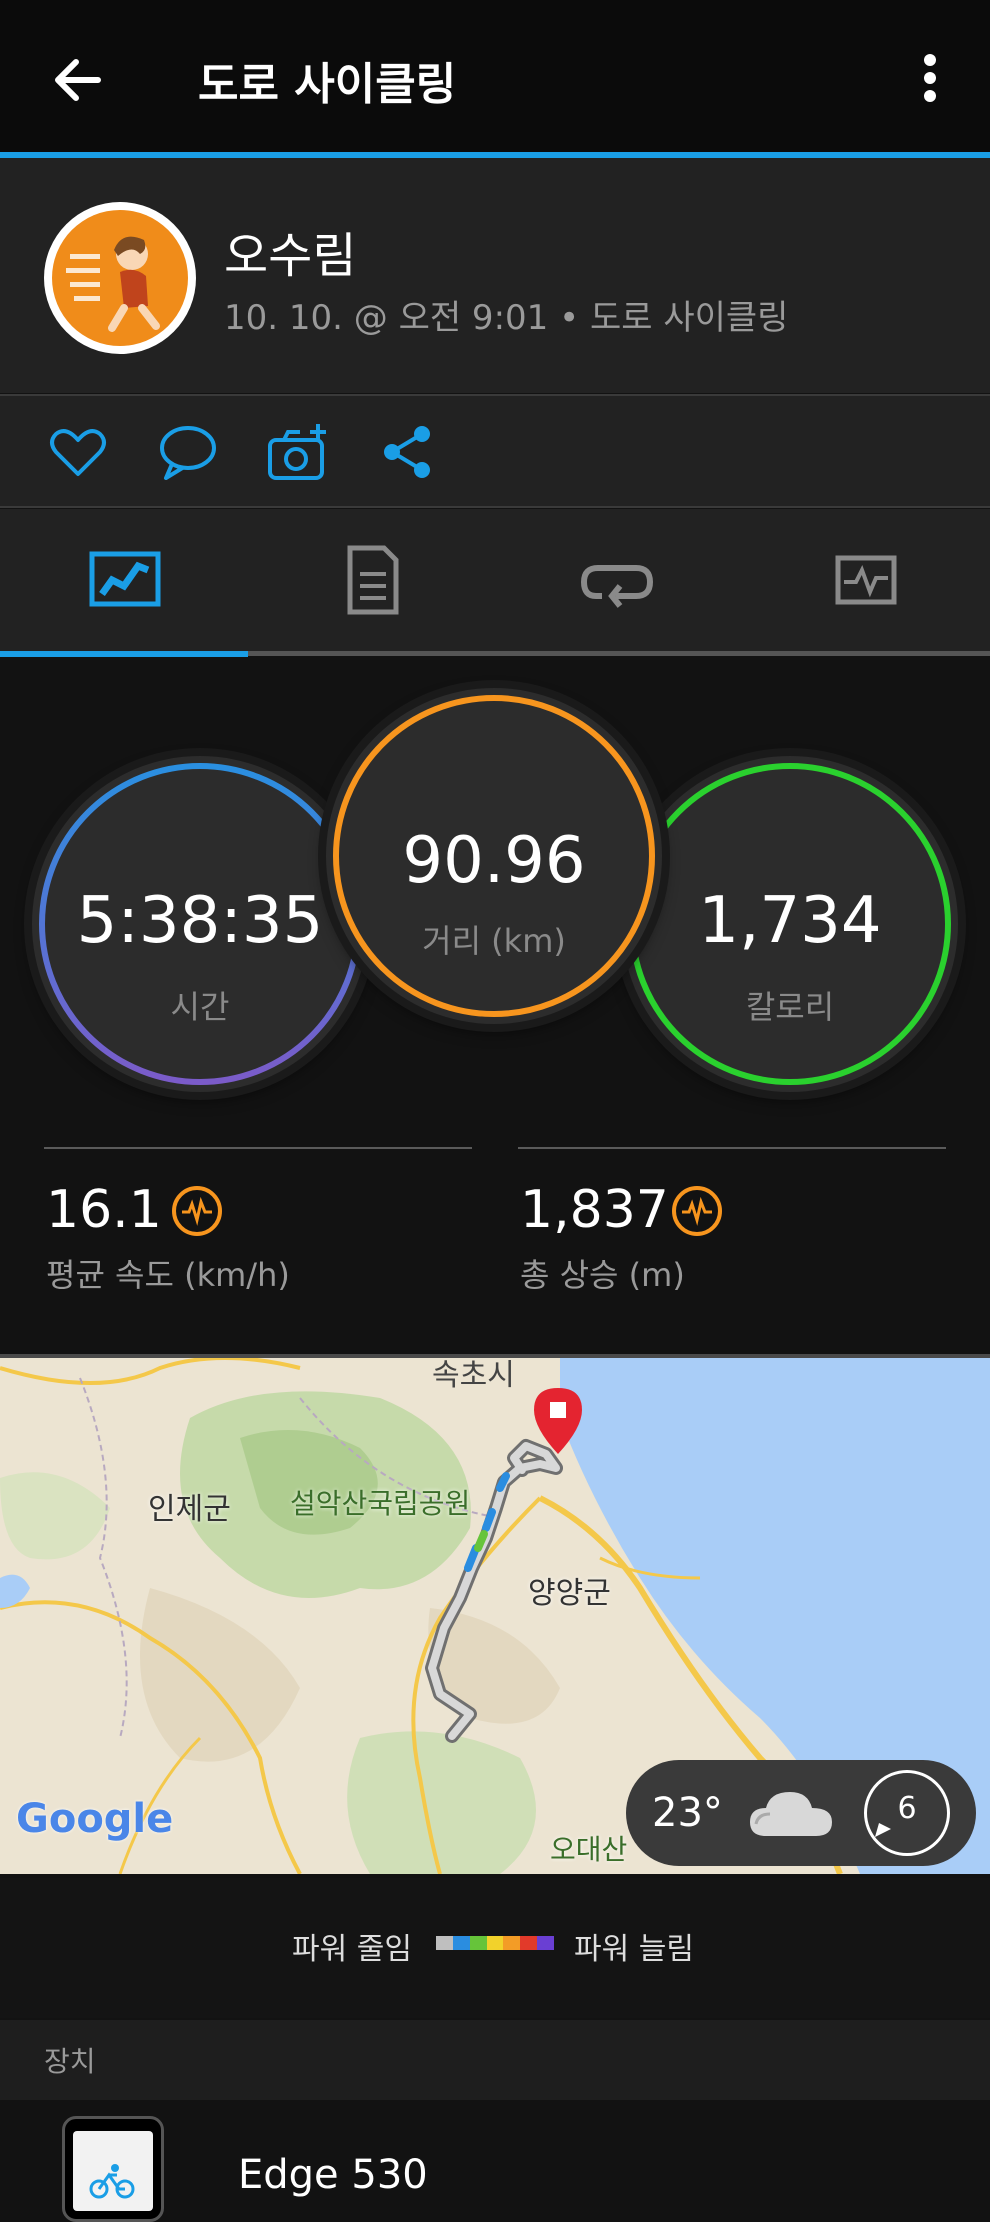  What do you see at coordinates (495, 451) in the screenshot?
I see `action-bar` at bounding box center [495, 451].